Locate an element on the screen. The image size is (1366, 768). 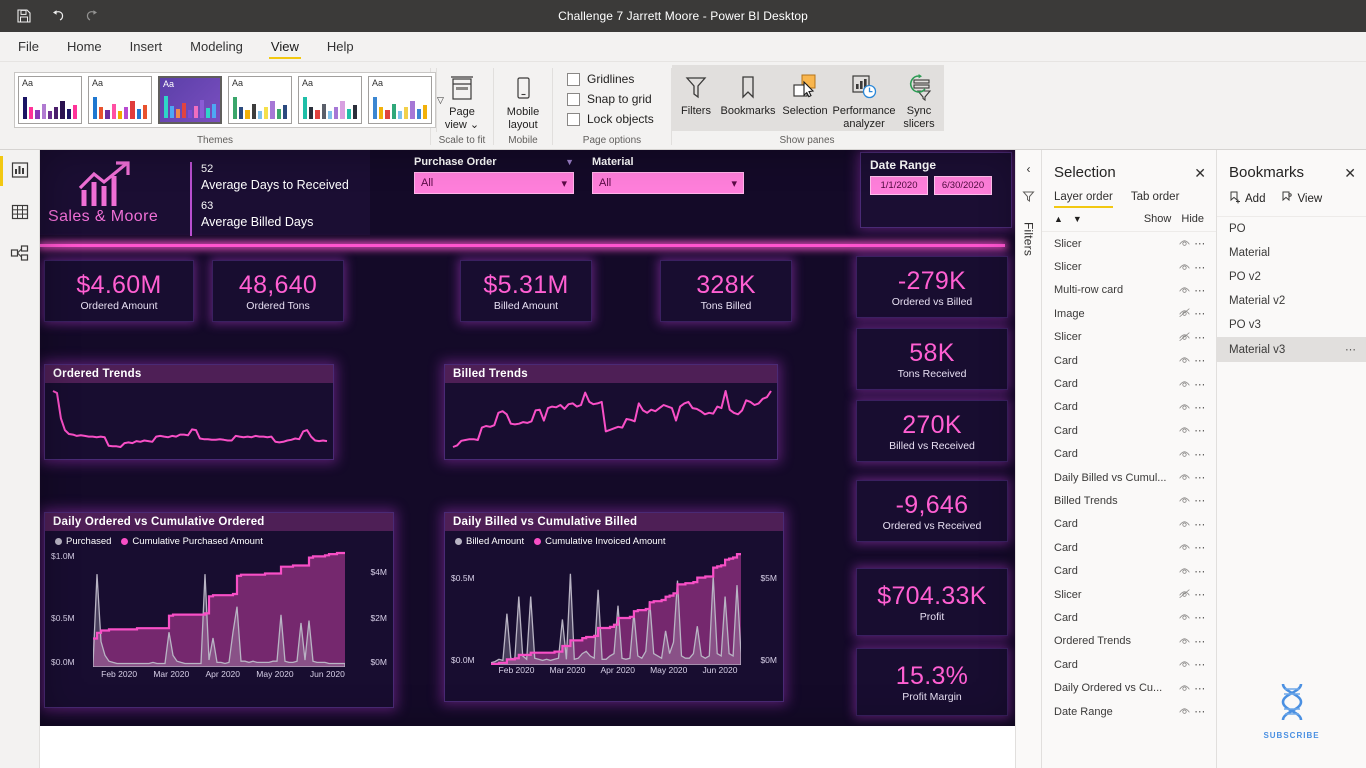
theme-gallery: Aa Aa Aa Aa Aa Aa is located at coordinates (225, 100).